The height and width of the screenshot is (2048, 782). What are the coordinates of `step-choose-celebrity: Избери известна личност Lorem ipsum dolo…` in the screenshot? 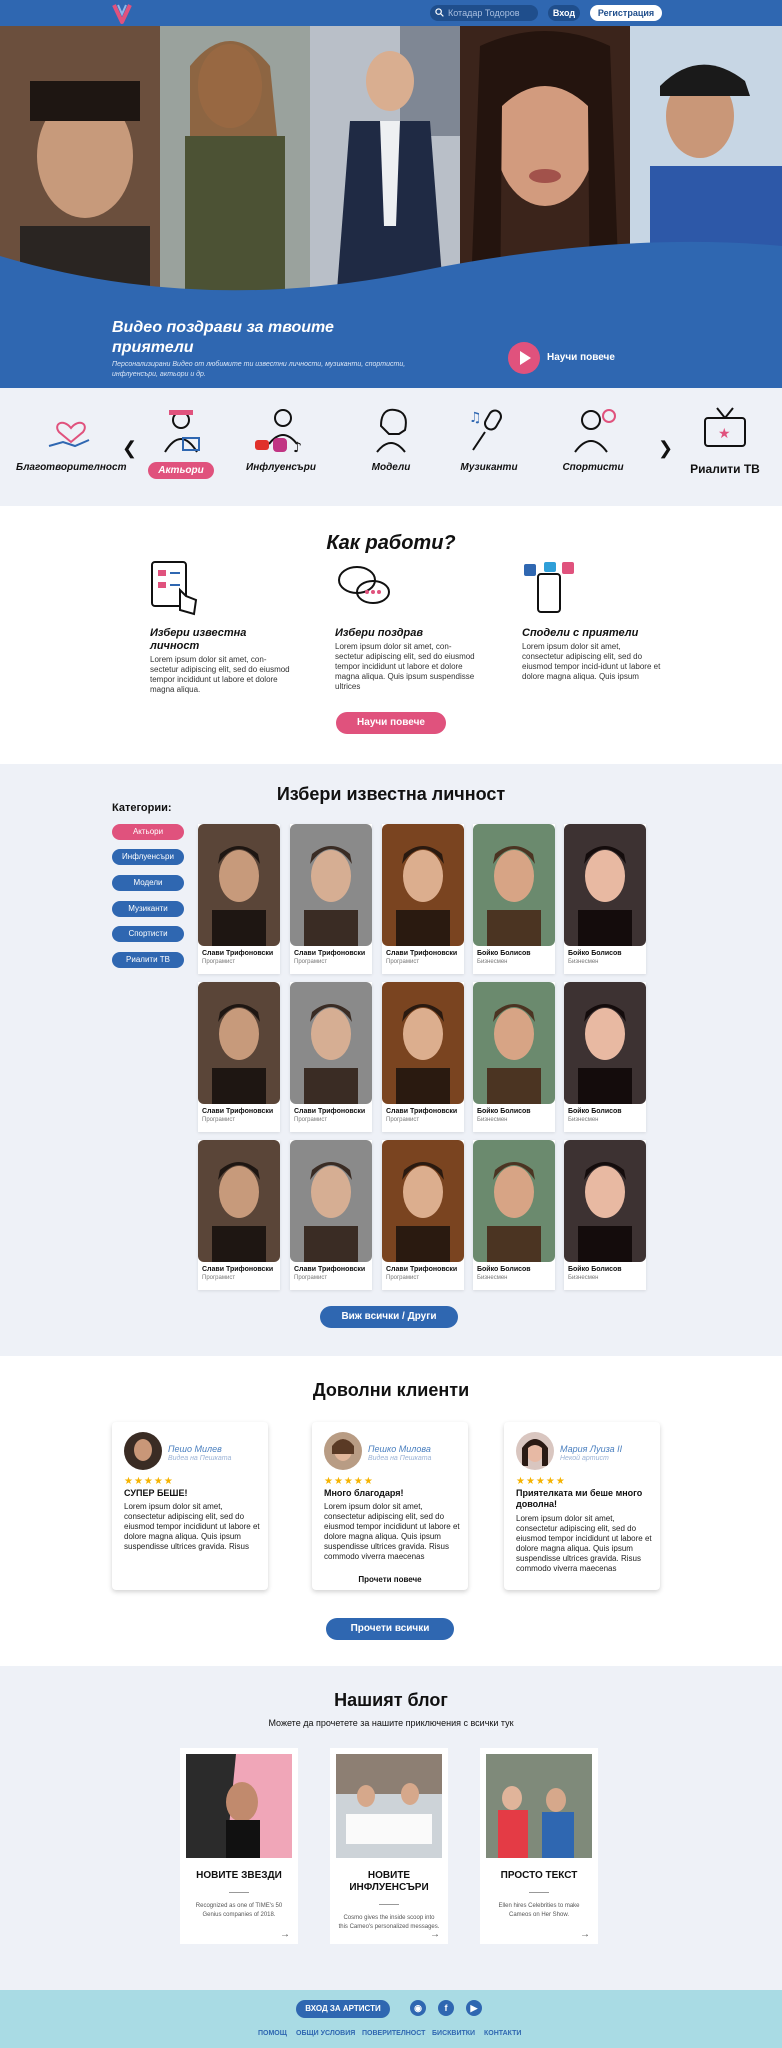 It's located at (220, 627).